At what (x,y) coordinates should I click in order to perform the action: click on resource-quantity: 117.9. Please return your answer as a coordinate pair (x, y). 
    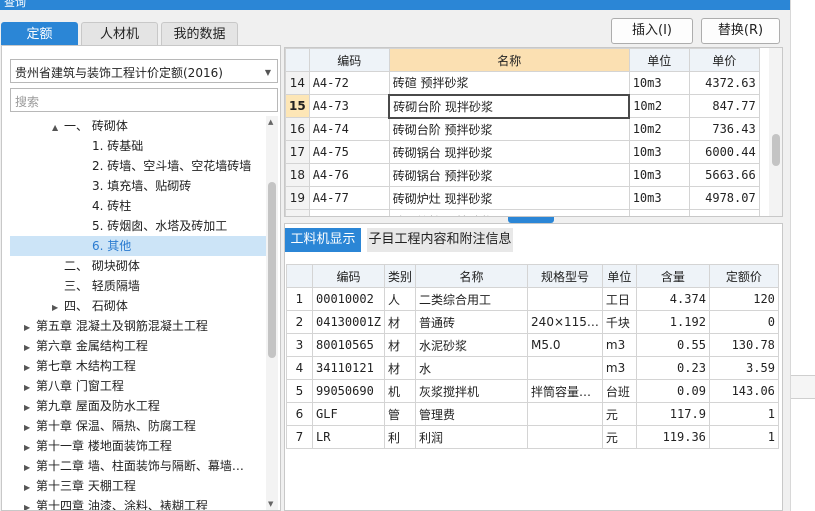
    Looking at the image, I should click on (672, 414).